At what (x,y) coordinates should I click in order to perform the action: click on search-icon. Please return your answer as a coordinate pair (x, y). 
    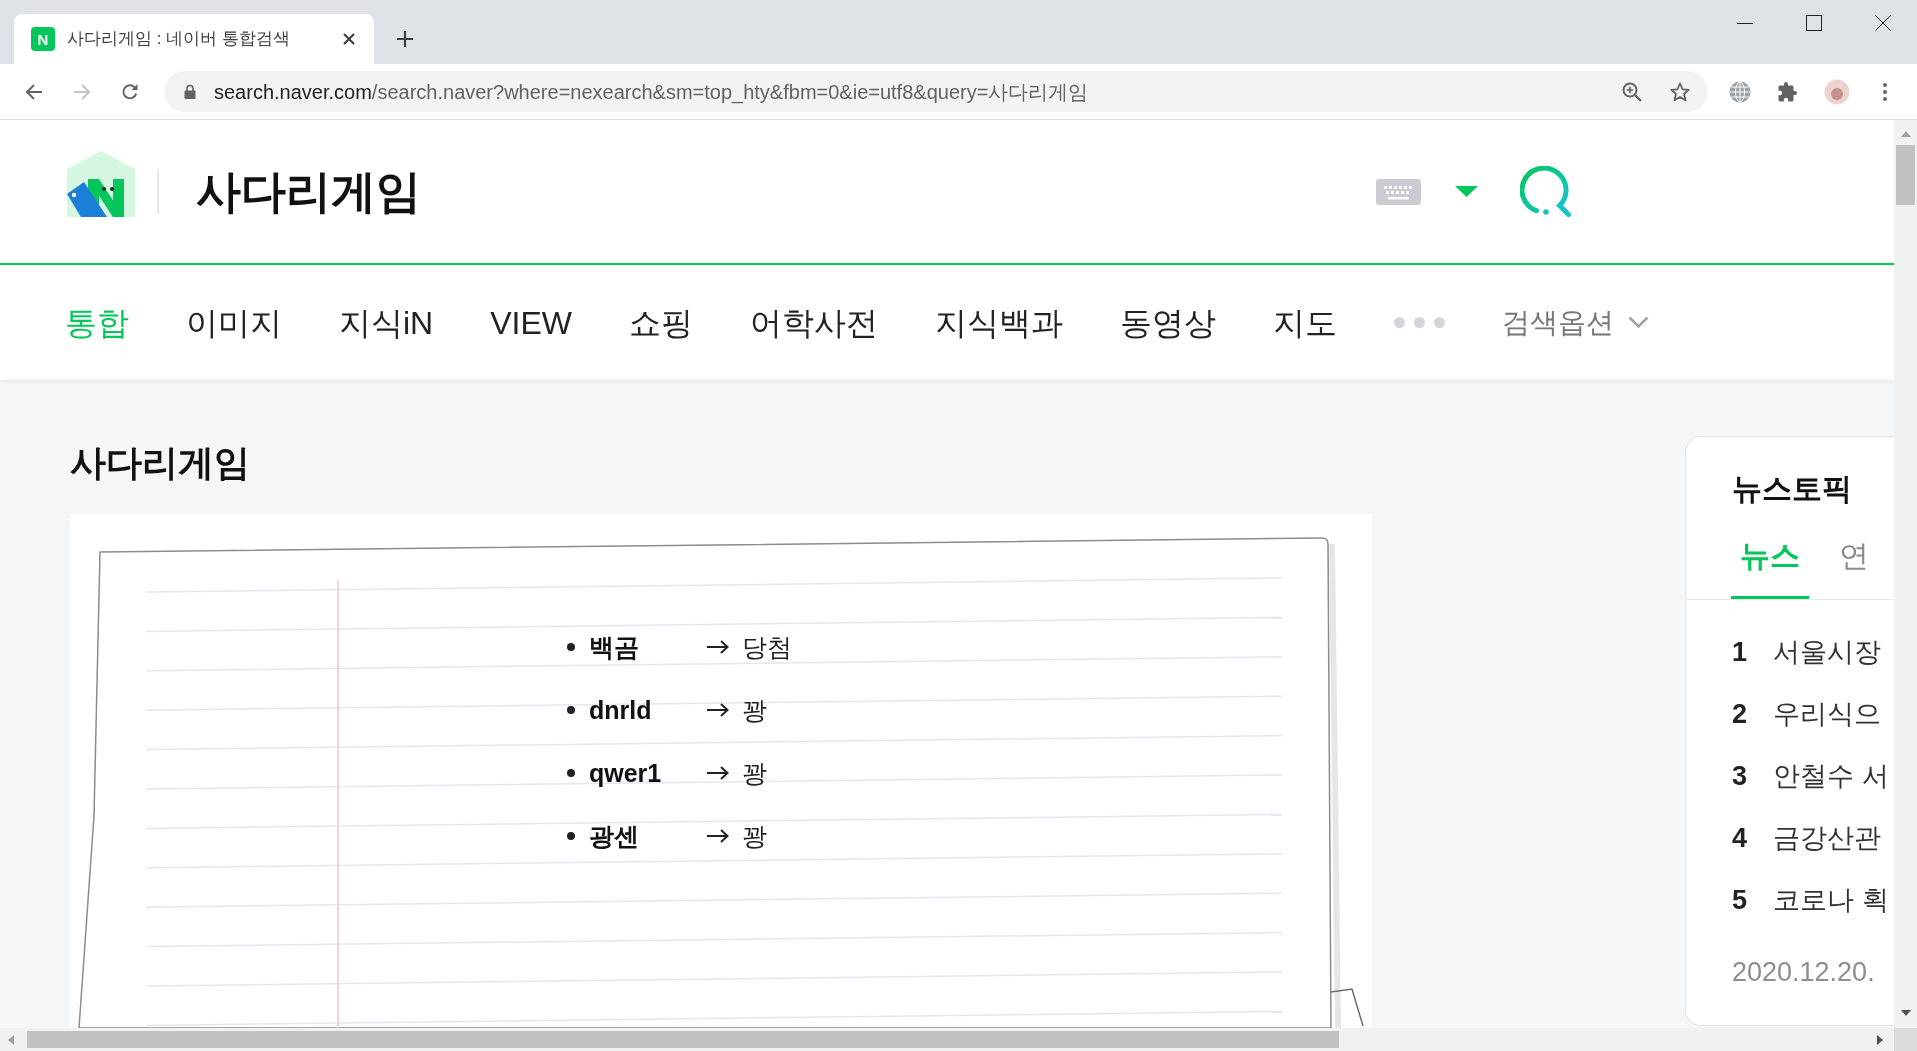
    Looking at the image, I should click on (1546, 191).